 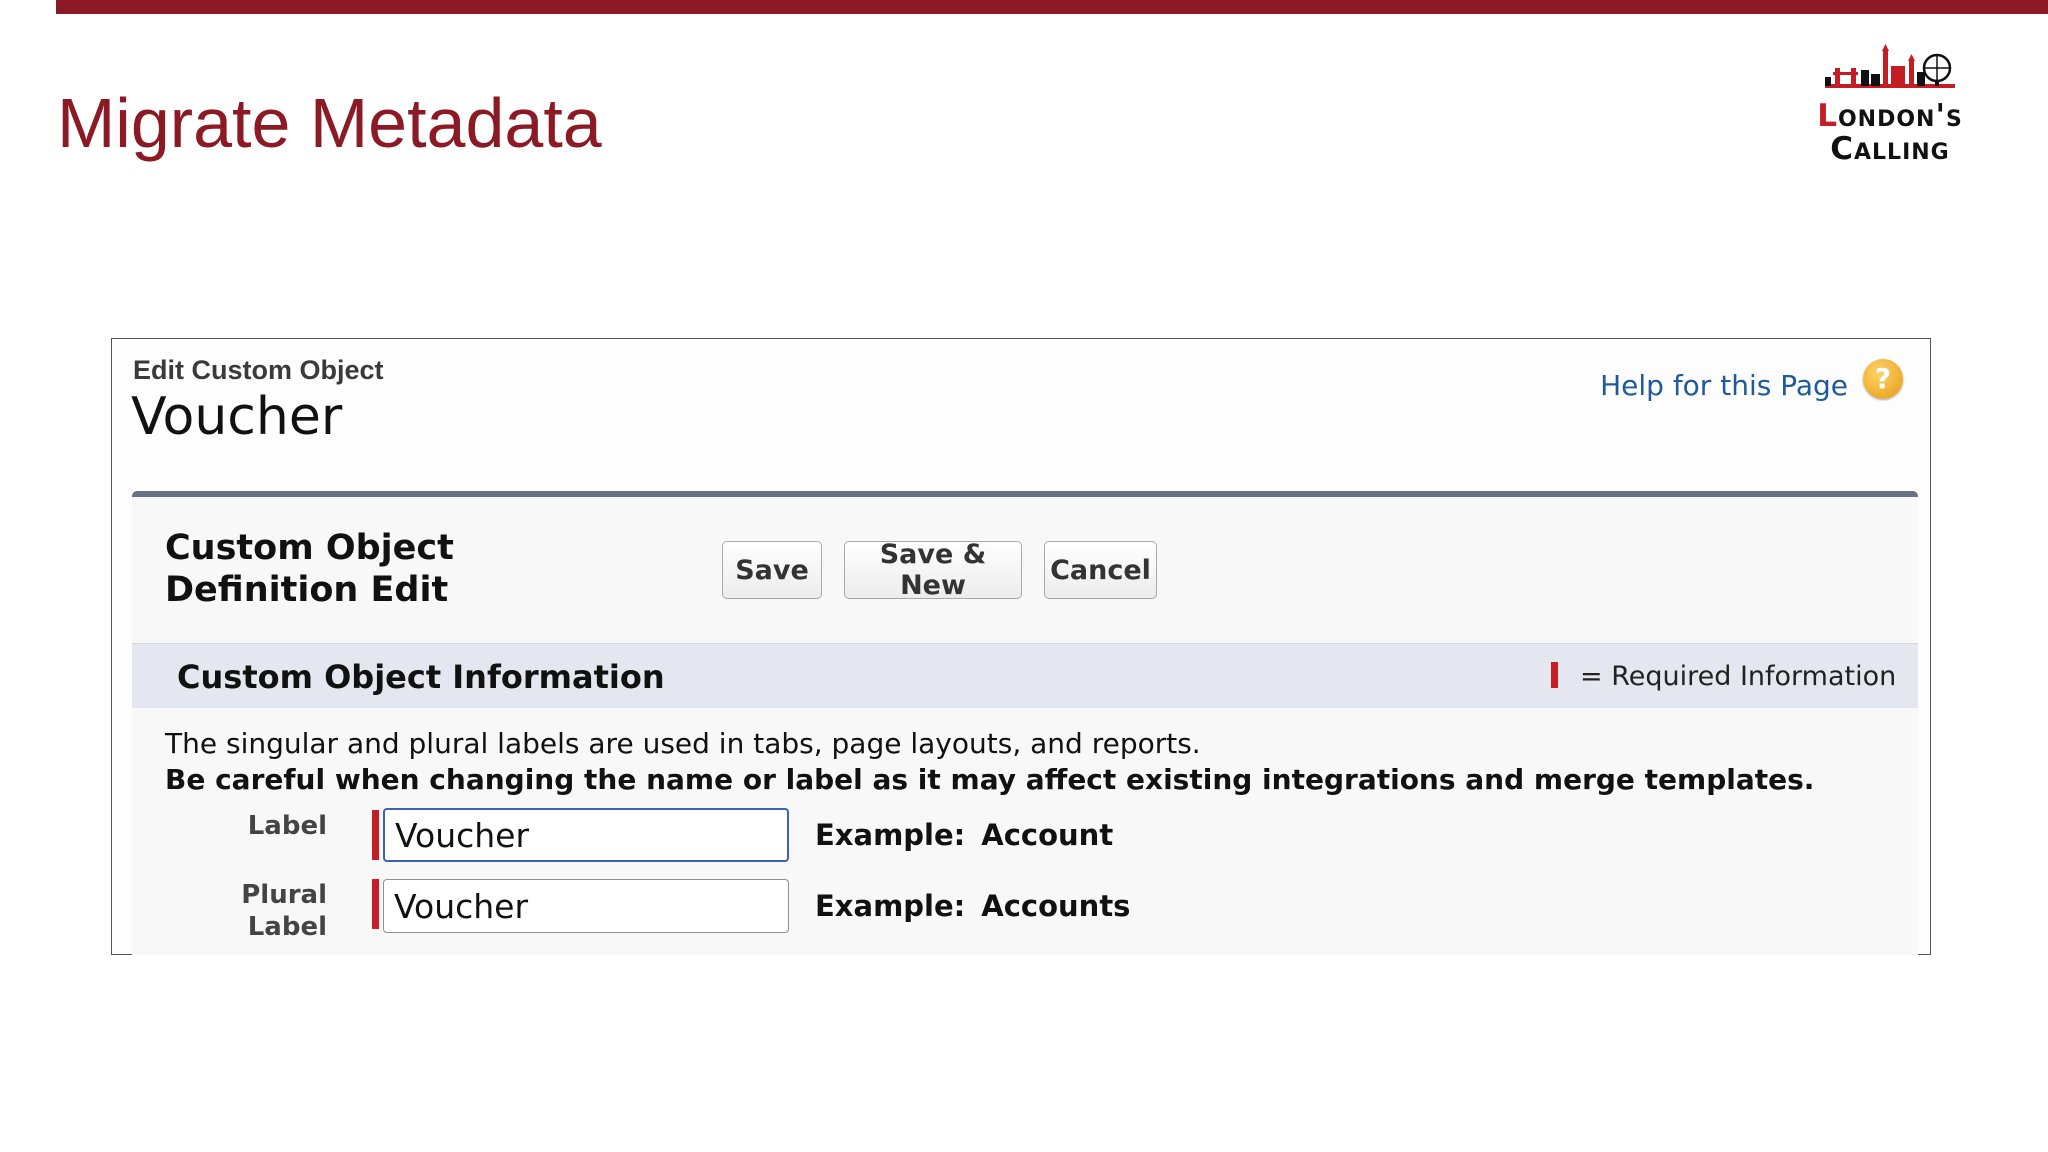 I want to click on plural-label-field-label: Plural Label, so click(x=284, y=911).